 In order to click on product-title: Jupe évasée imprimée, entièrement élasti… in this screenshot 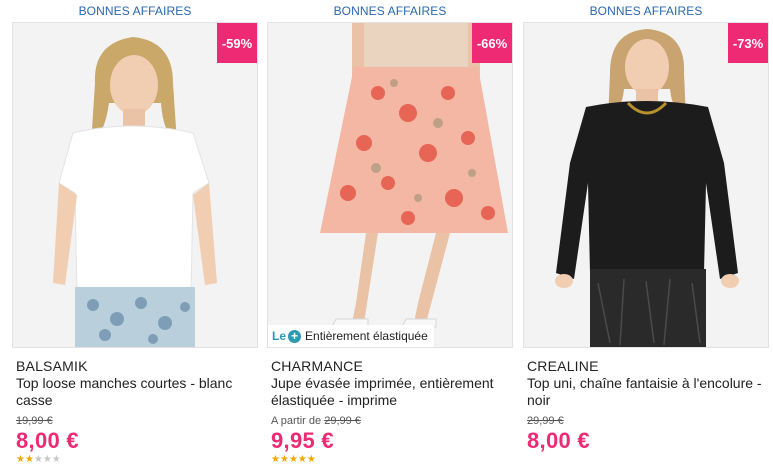, I will do `click(391, 392)`.